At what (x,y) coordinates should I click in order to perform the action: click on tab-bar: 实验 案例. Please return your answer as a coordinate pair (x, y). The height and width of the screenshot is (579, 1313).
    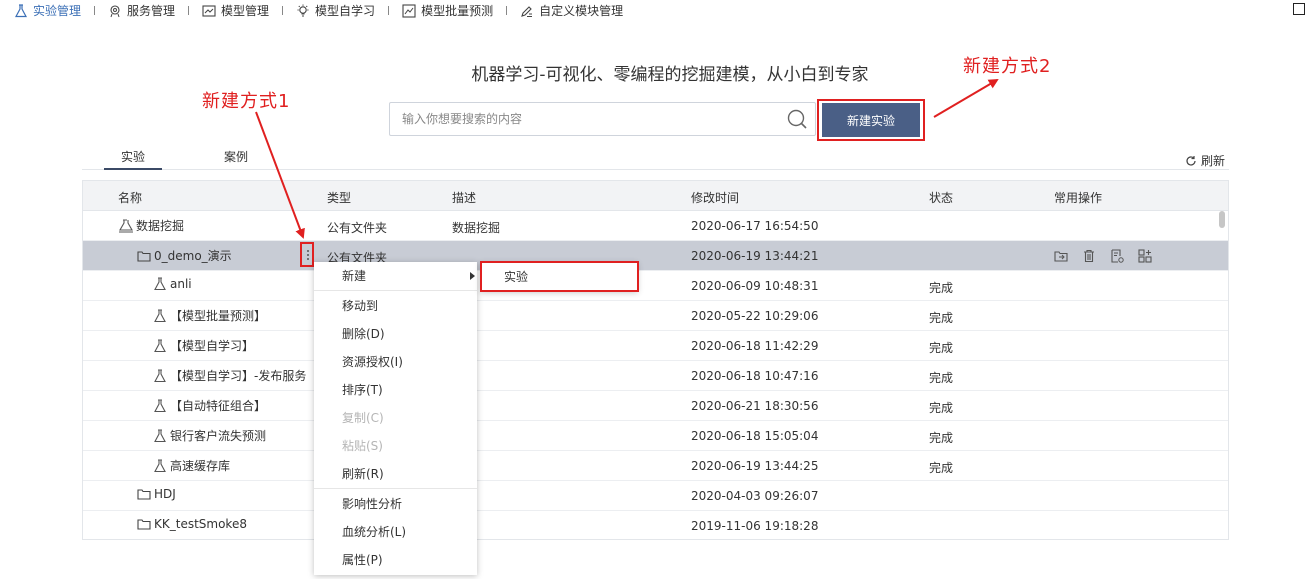
    Looking at the image, I should click on (655, 158).